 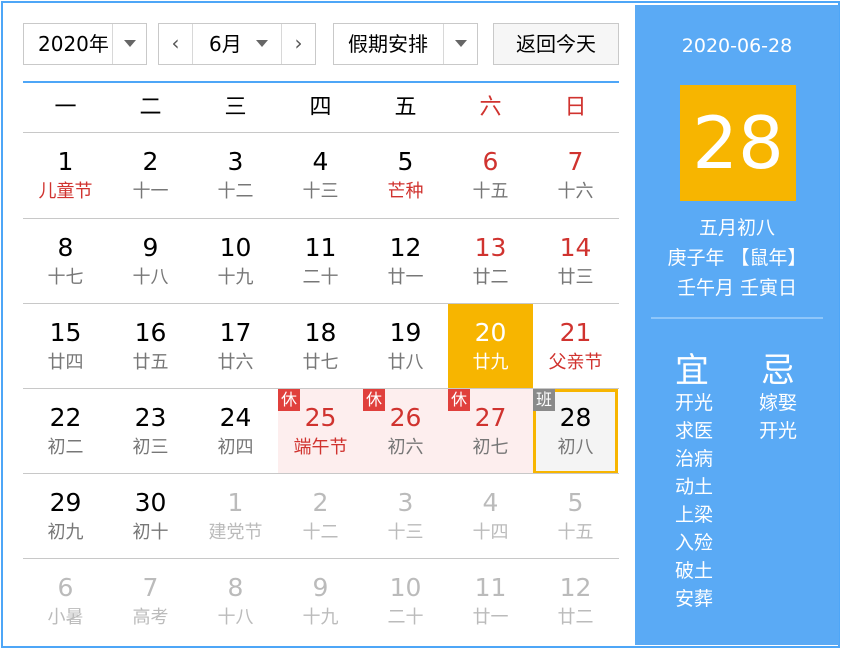 What do you see at coordinates (405, 362) in the screenshot?
I see `lunar-label: 廿八` at bounding box center [405, 362].